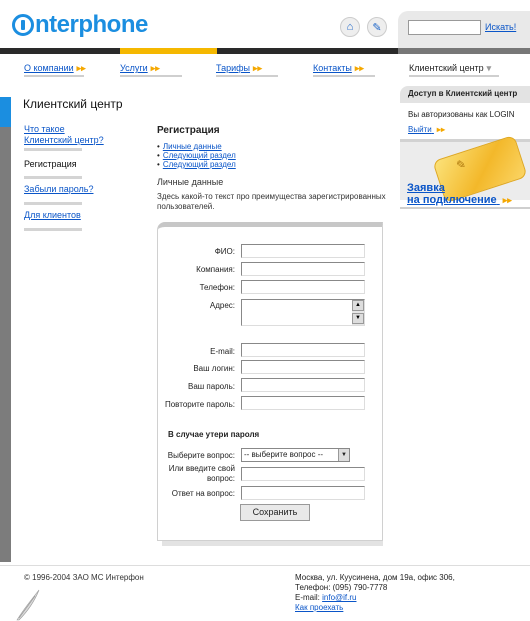 The width and height of the screenshot is (530, 621). I want to click on lost-password-title: В случае утери пароля, so click(214, 434).